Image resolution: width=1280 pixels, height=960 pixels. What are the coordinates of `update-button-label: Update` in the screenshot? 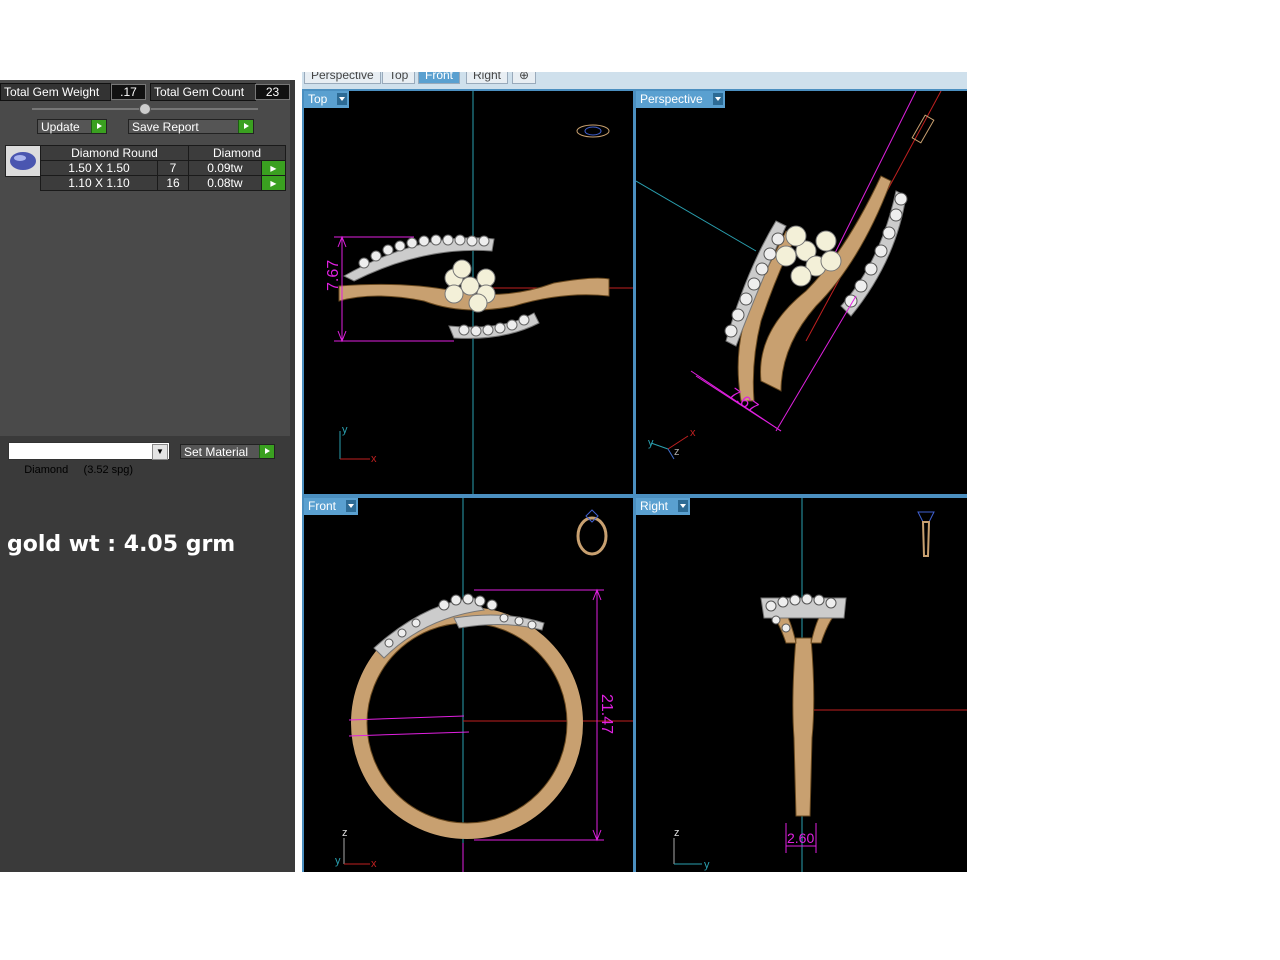 It's located at (60, 127).